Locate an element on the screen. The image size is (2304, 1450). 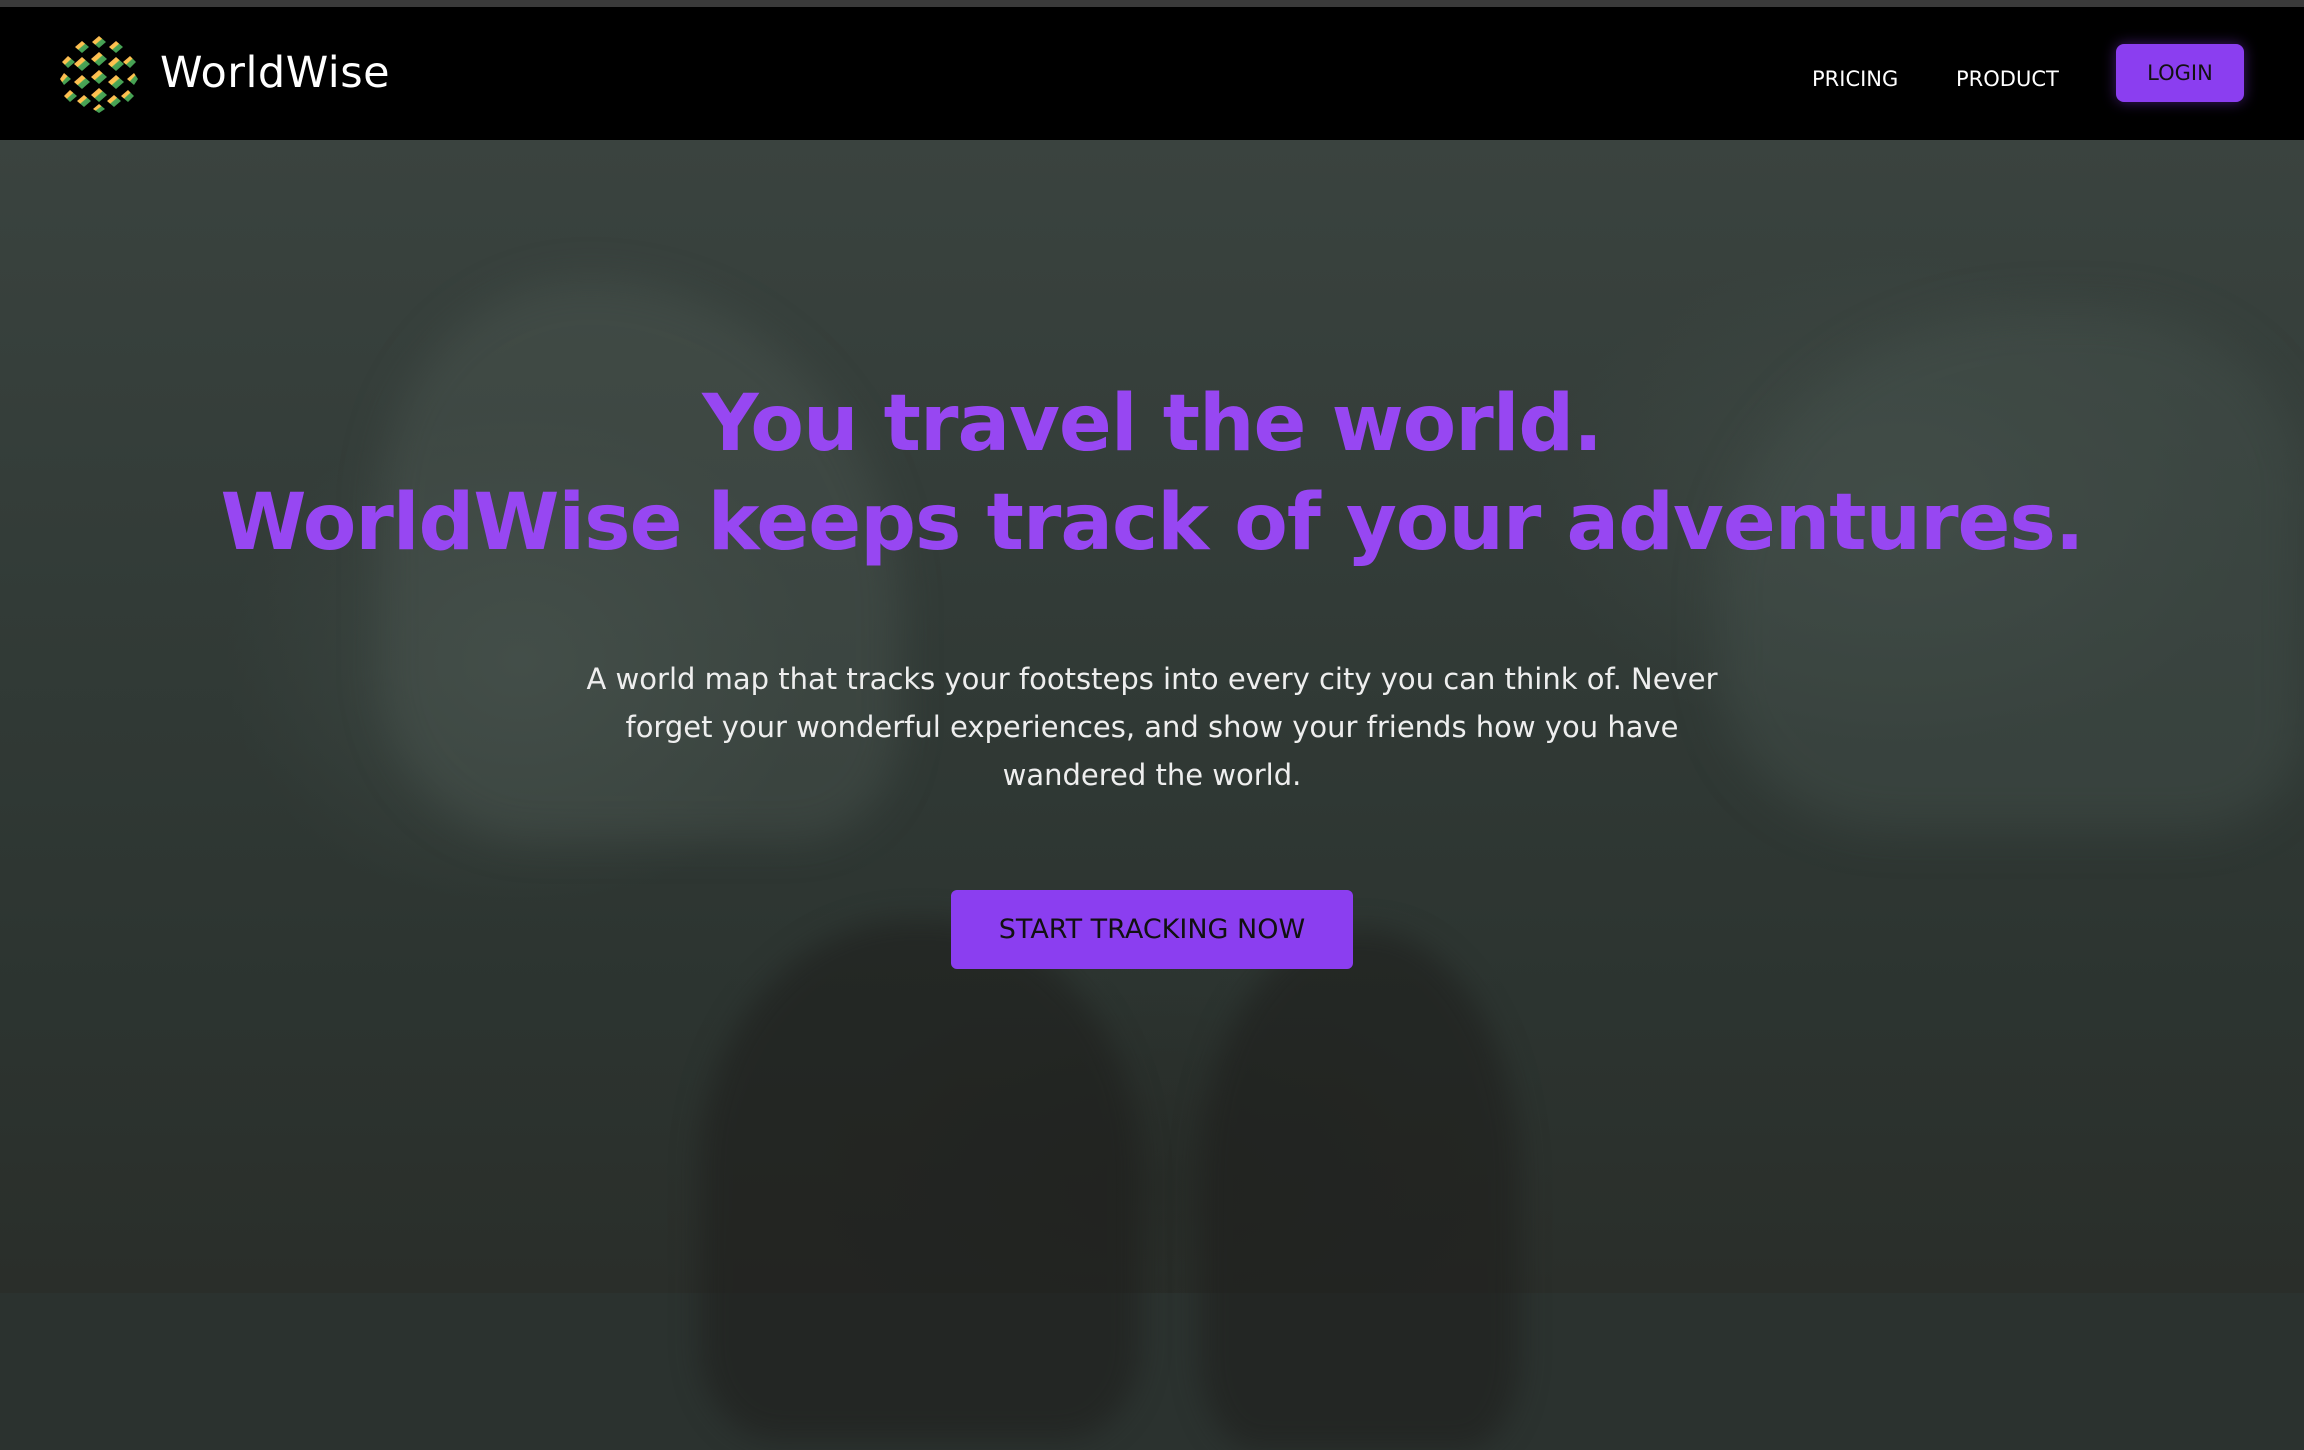
window-top-border is located at coordinates (1152, 3).